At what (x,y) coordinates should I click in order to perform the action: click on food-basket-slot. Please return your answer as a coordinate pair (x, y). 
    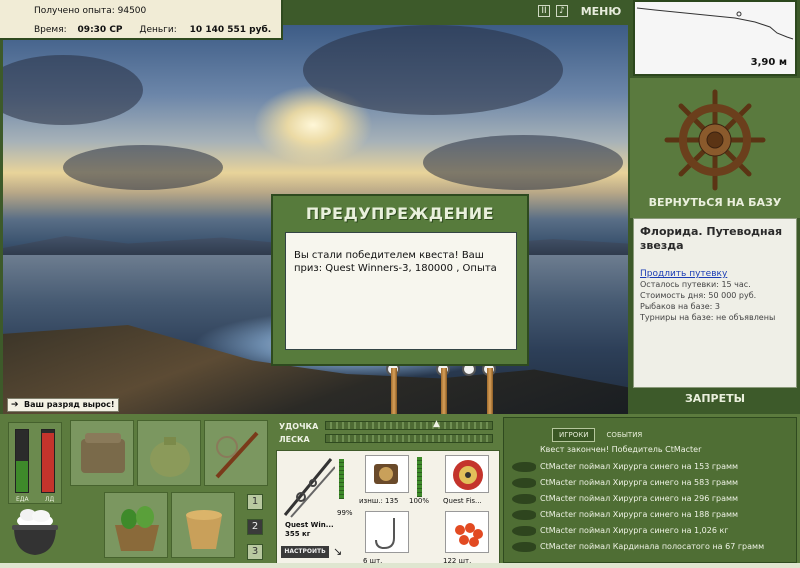
    Looking at the image, I should click on (136, 525).